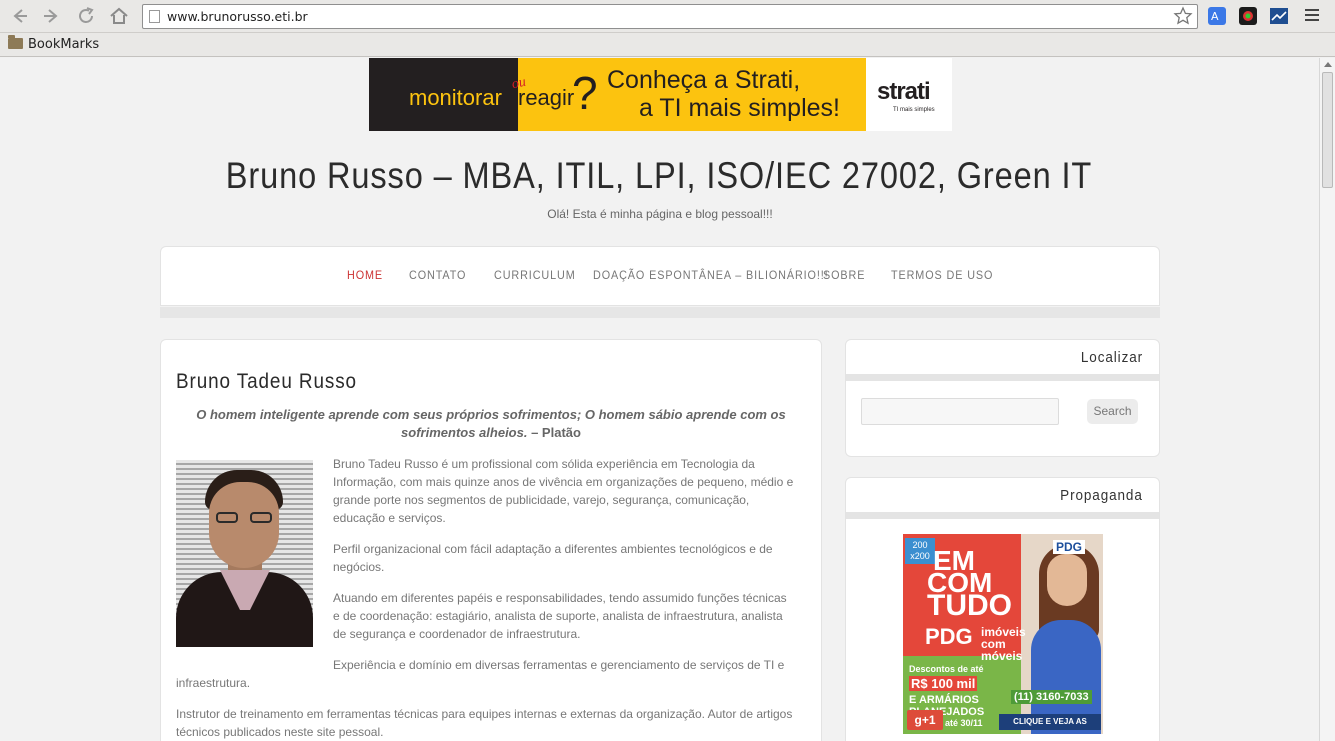  What do you see at coordinates (53, 16) in the screenshot?
I see `forward-arrow-icon` at bounding box center [53, 16].